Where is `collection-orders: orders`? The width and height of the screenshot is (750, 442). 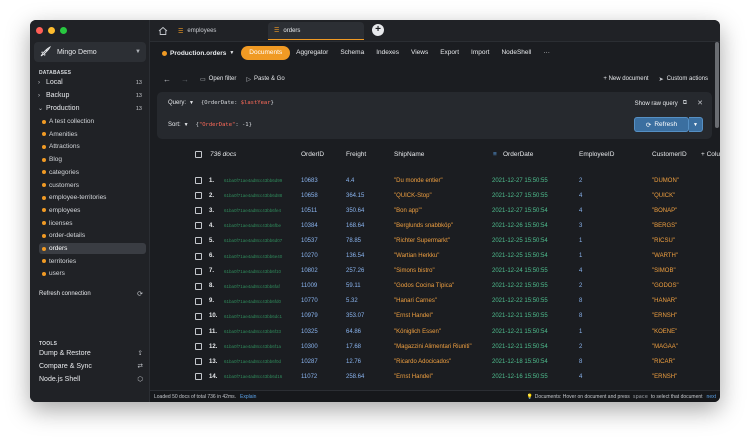 collection-orders: orders is located at coordinates (92, 248).